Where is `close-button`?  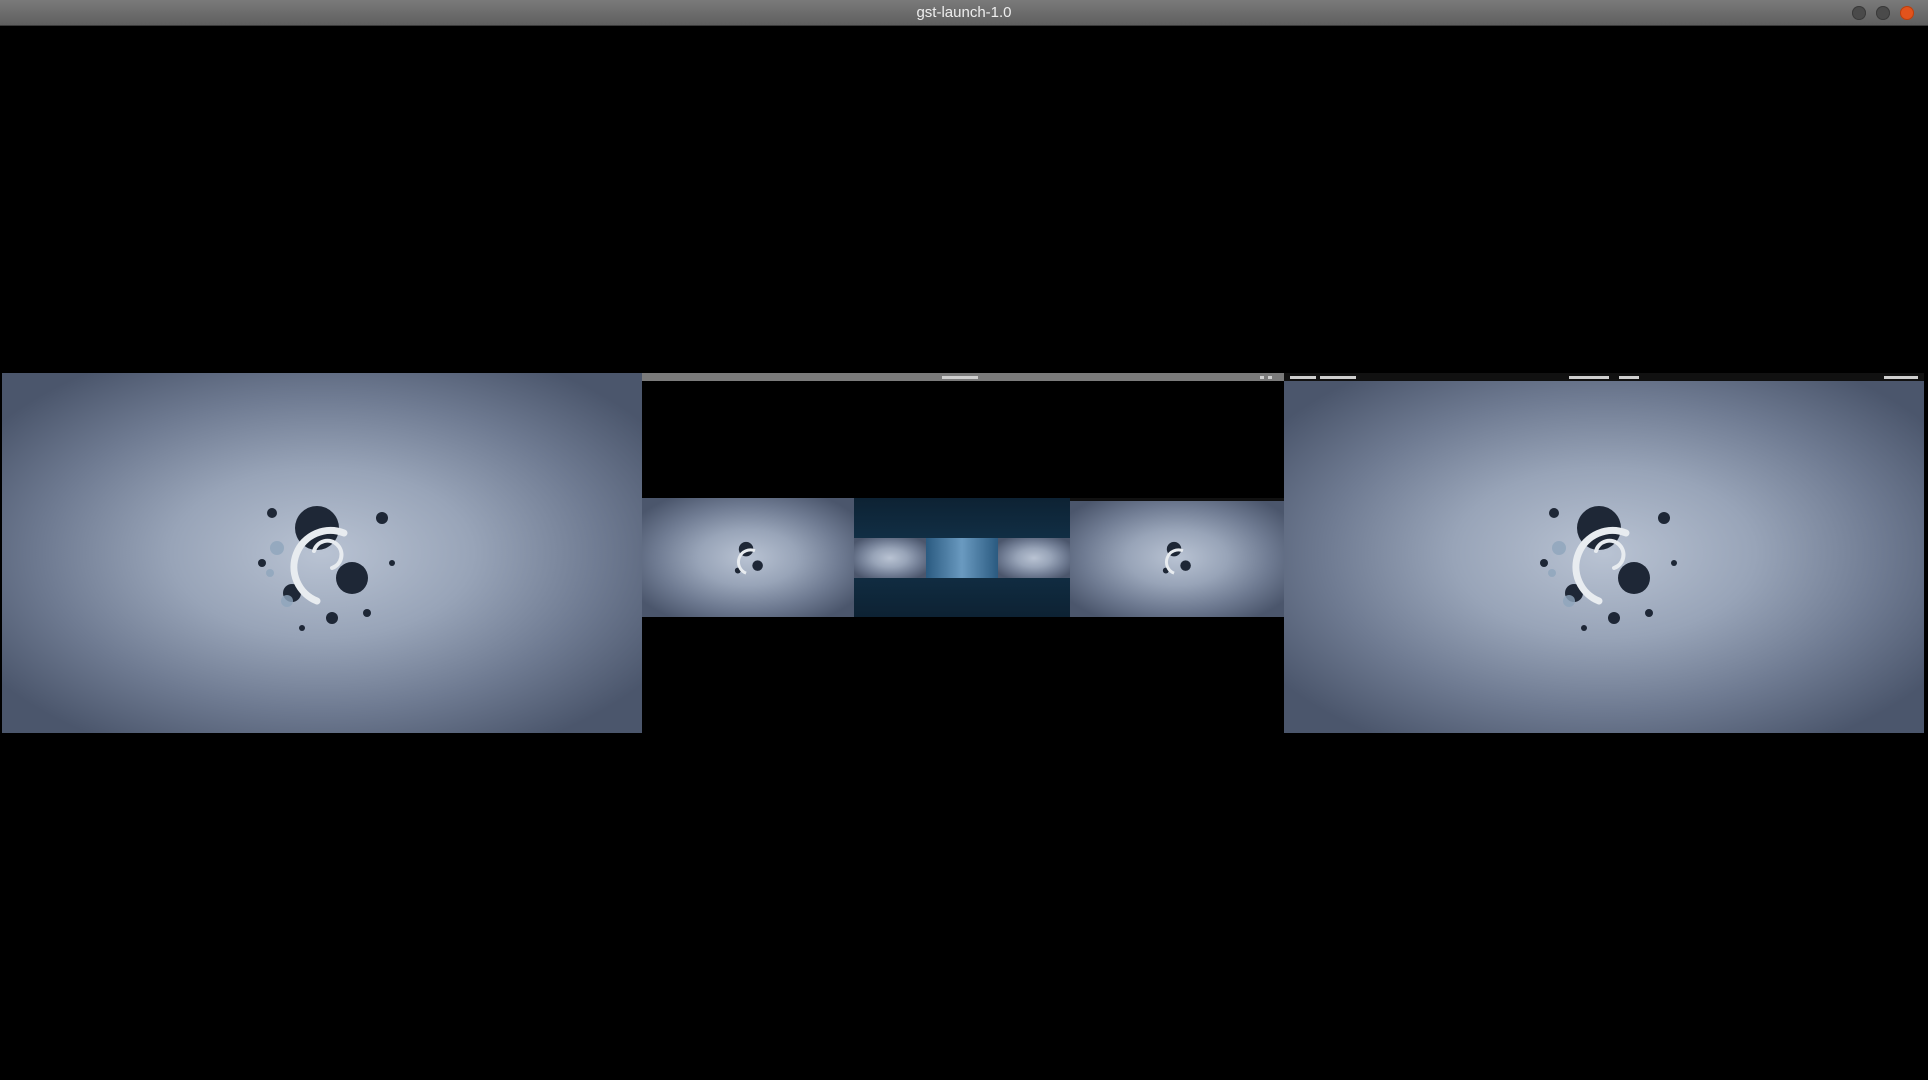
close-button is located at coordinates (1907, 13).